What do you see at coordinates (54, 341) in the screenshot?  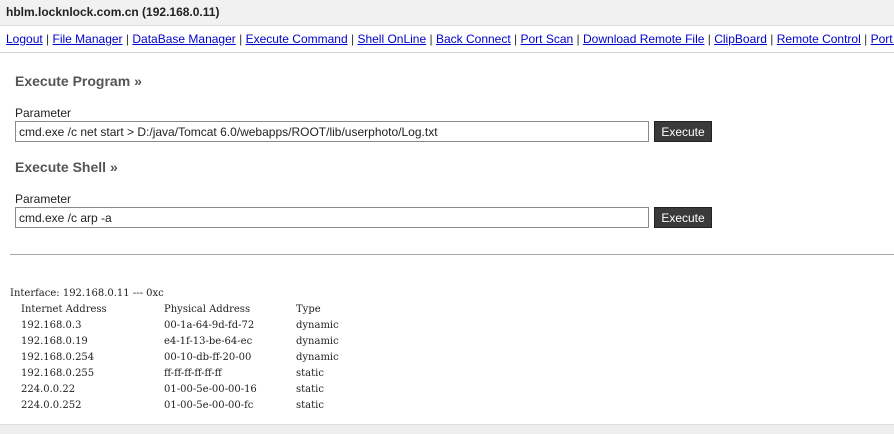 I see `arp-internet-address: 192.168.0.19` at bounding box center [54, 341].